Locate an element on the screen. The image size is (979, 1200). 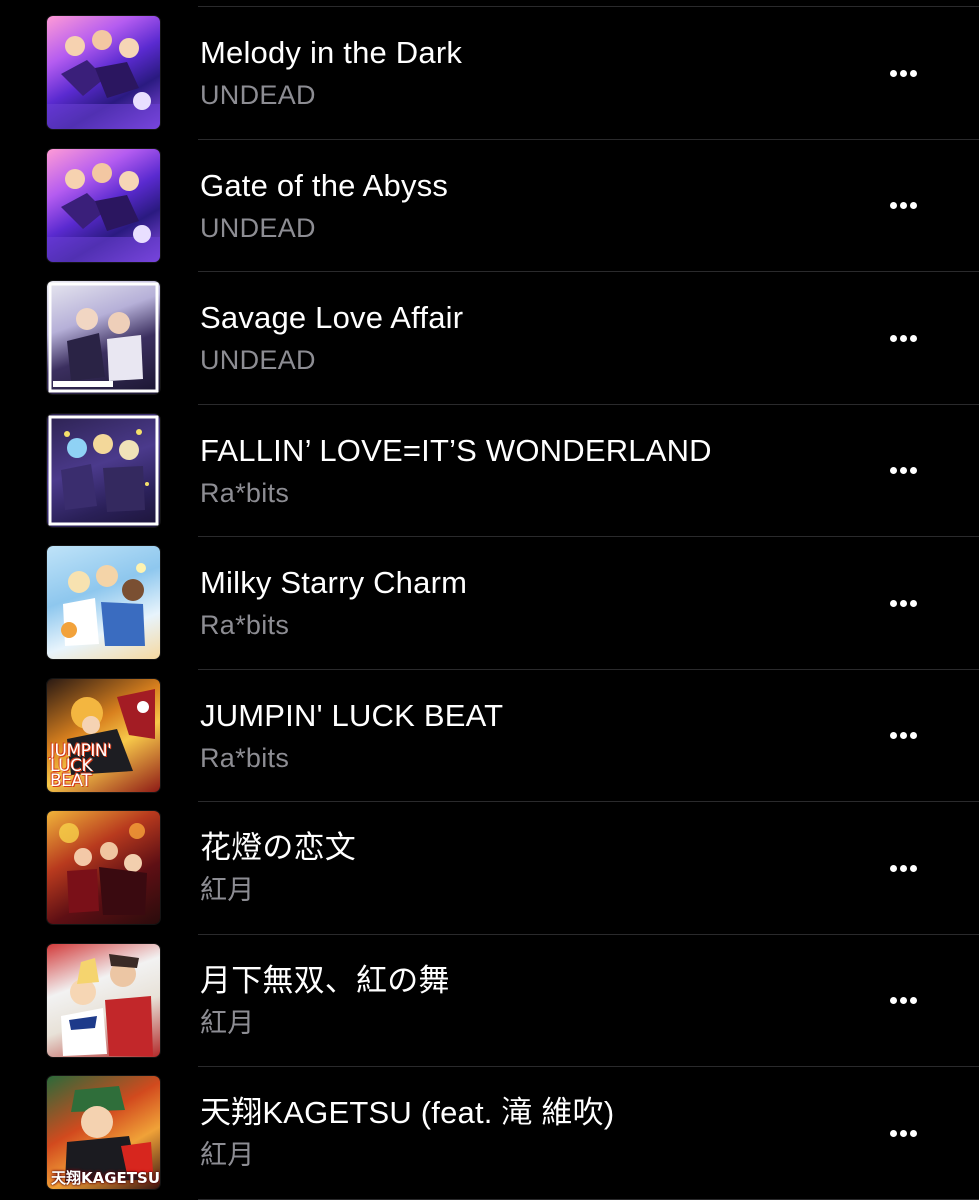
song-row: Milky Starry Charm Ra*bits is located at coordinates (489, 603).